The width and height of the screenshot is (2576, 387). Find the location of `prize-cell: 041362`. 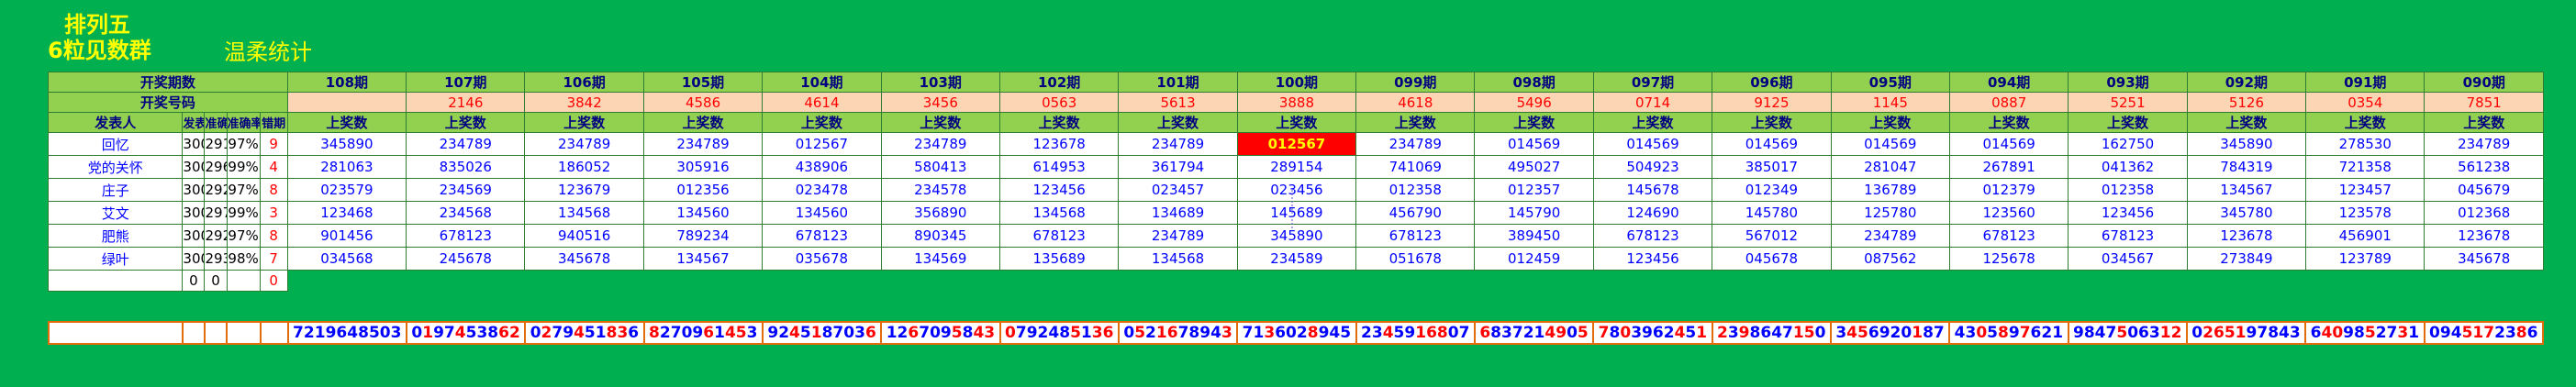

prize-cell: 041362 is located at coordinates (2128, 167).